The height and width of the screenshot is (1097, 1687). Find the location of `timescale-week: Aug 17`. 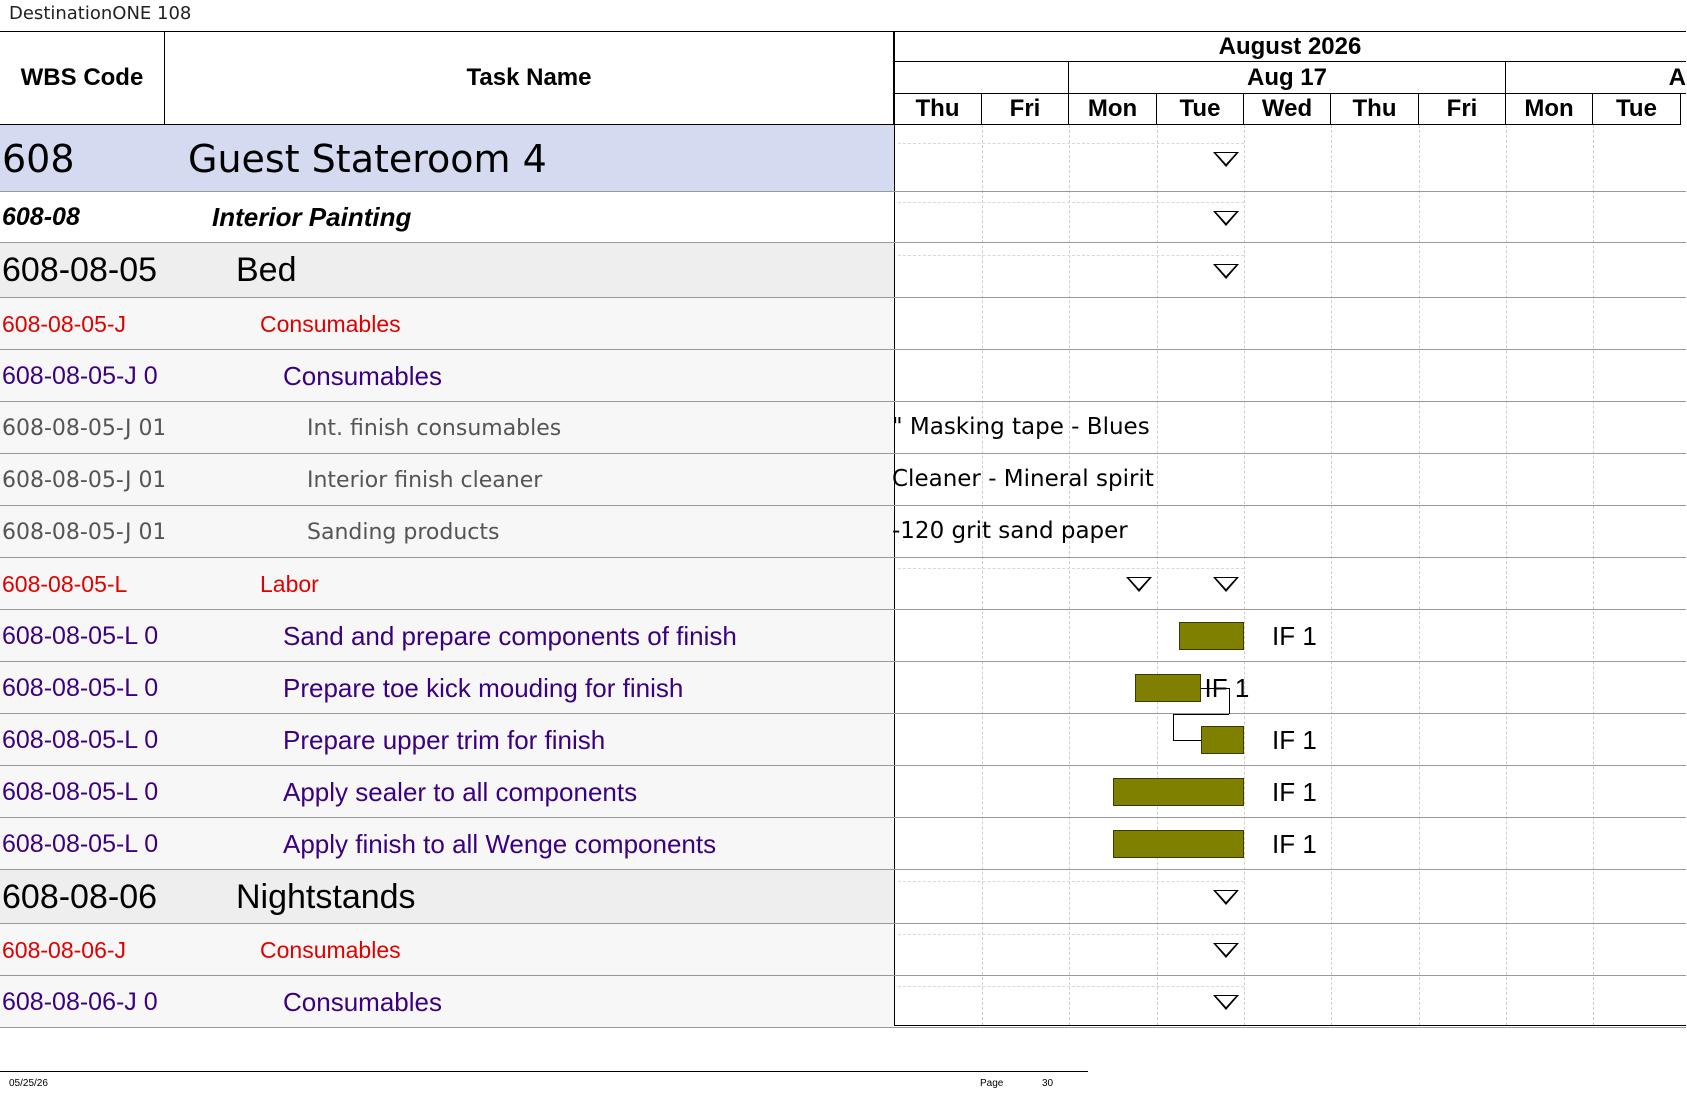

timescale-week: Aug 17 is located at coordinates (1287, 78).